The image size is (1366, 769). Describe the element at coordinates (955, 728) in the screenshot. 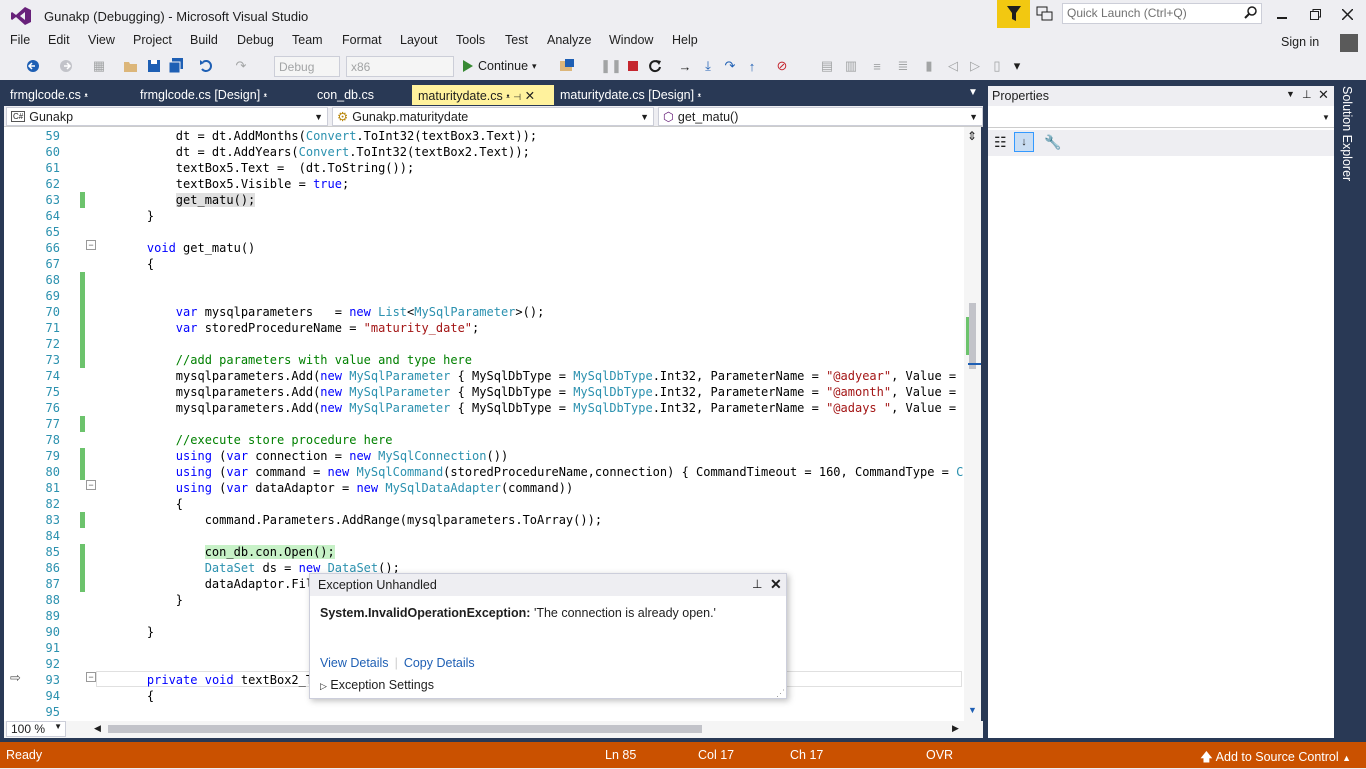

I see `scroll-right-icon: ▶` at that location.